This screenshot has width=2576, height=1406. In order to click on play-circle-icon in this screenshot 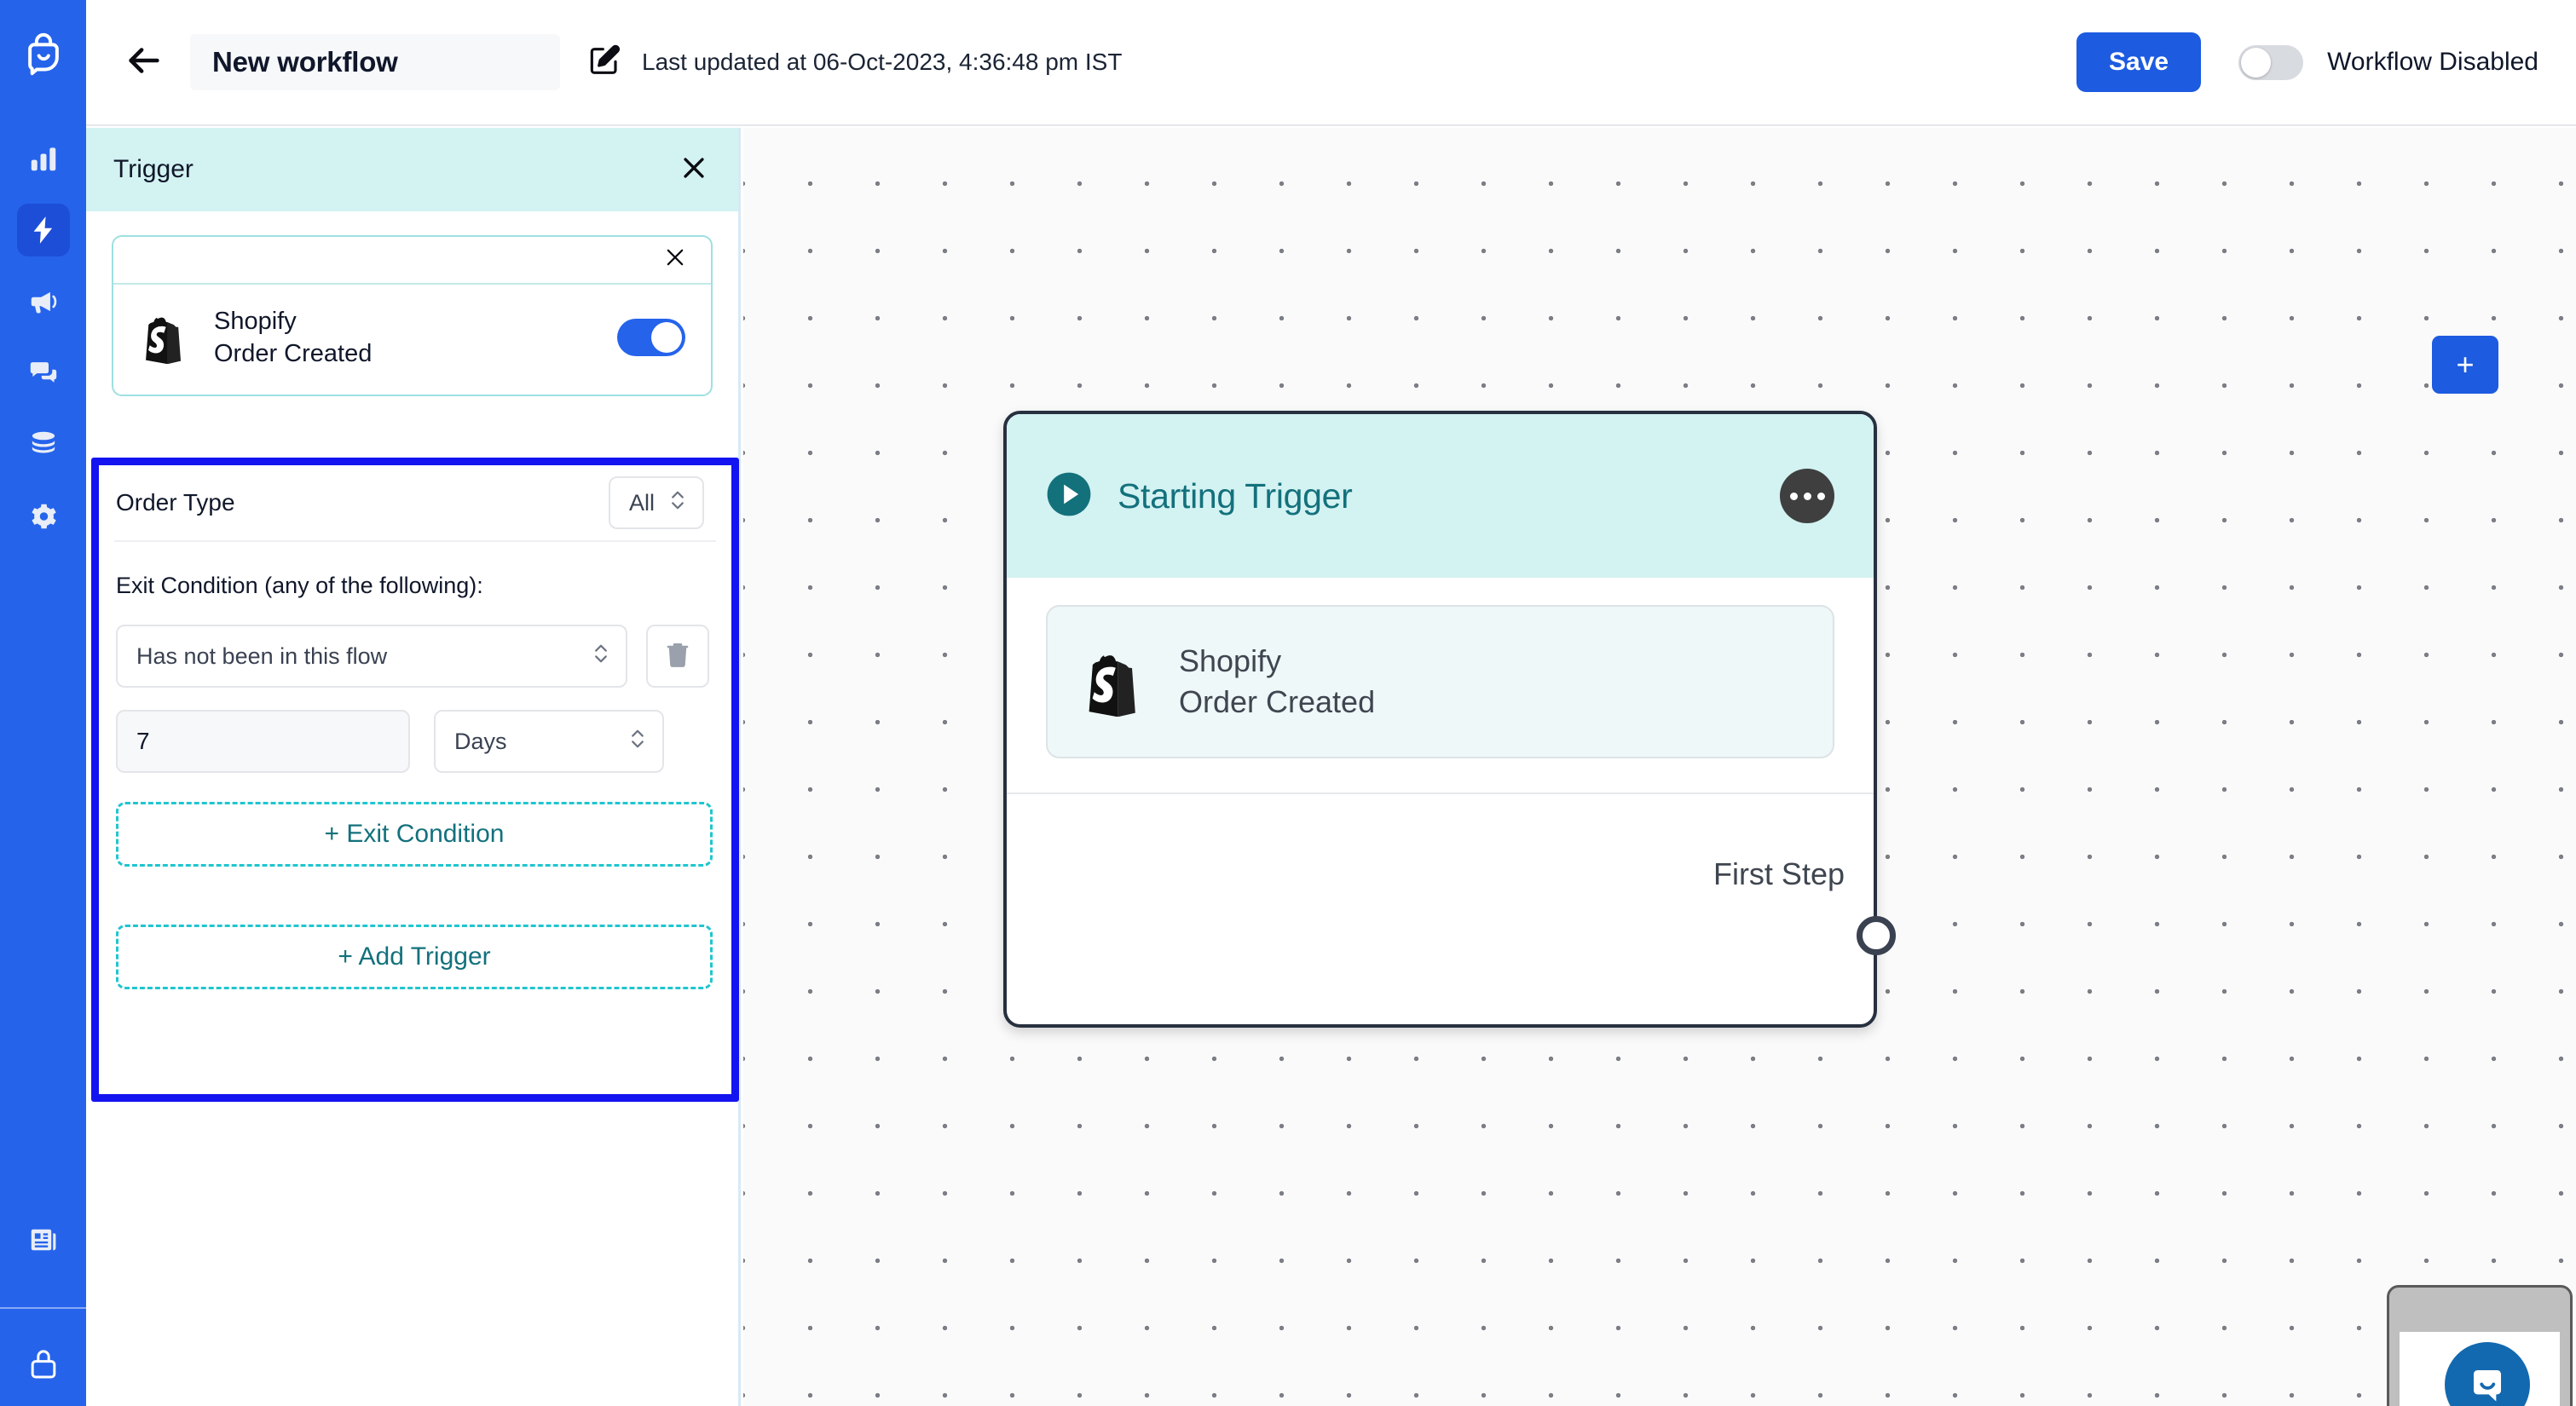, I will do `click(1069, 497)`.